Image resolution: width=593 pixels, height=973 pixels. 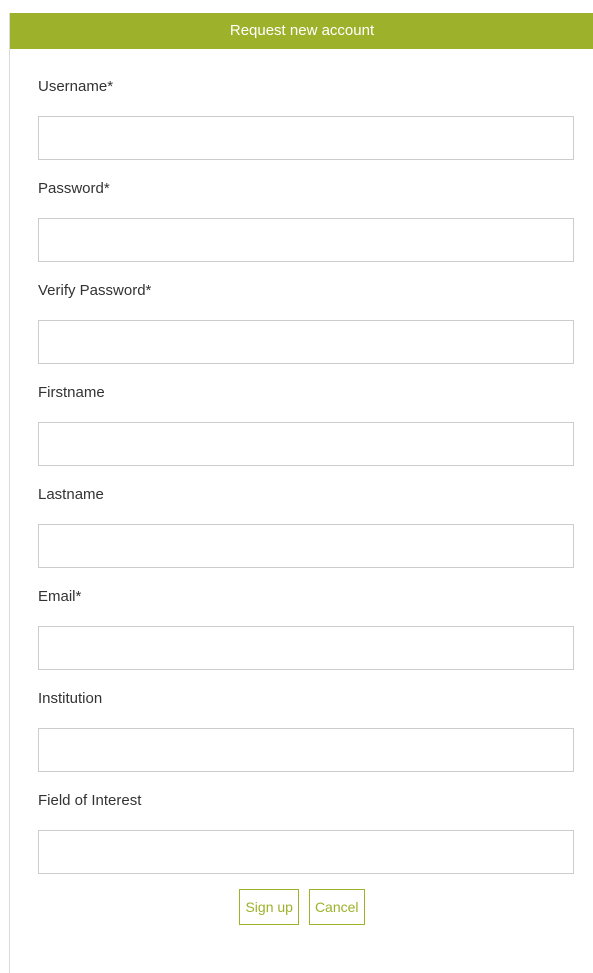 I want to click on username-input, so click(x=306, y=138).